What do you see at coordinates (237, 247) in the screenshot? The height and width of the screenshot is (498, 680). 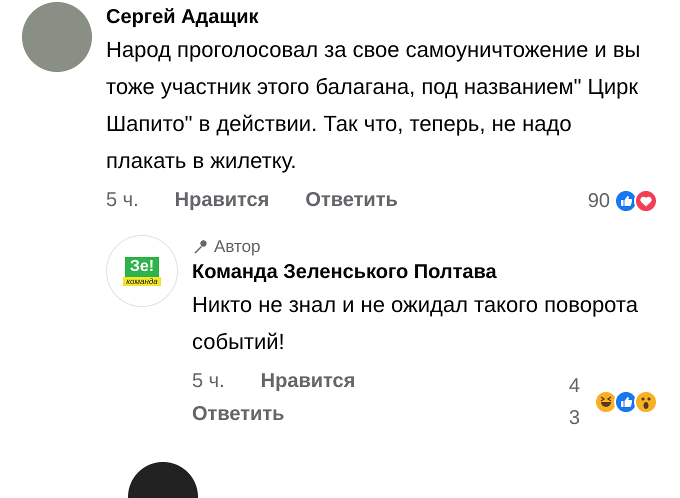 I see `author-label: Автор` at bounding box center [237, 247].